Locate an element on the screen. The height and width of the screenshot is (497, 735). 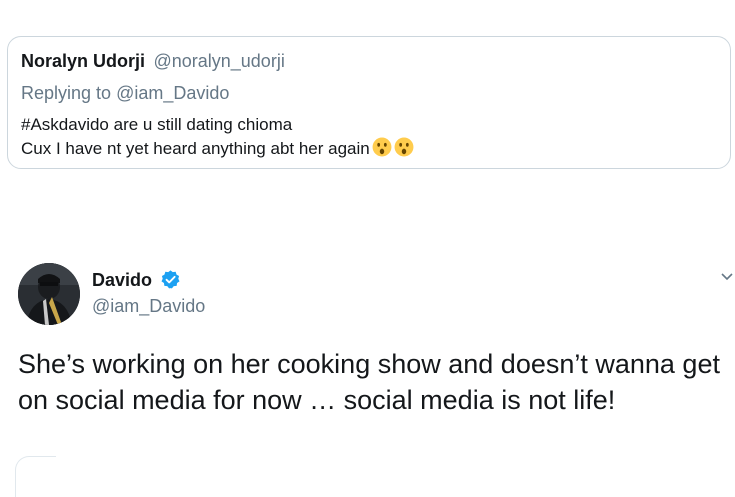
quoted-author-handle: @noralyn_udorji is located at coordinates (218, 61).